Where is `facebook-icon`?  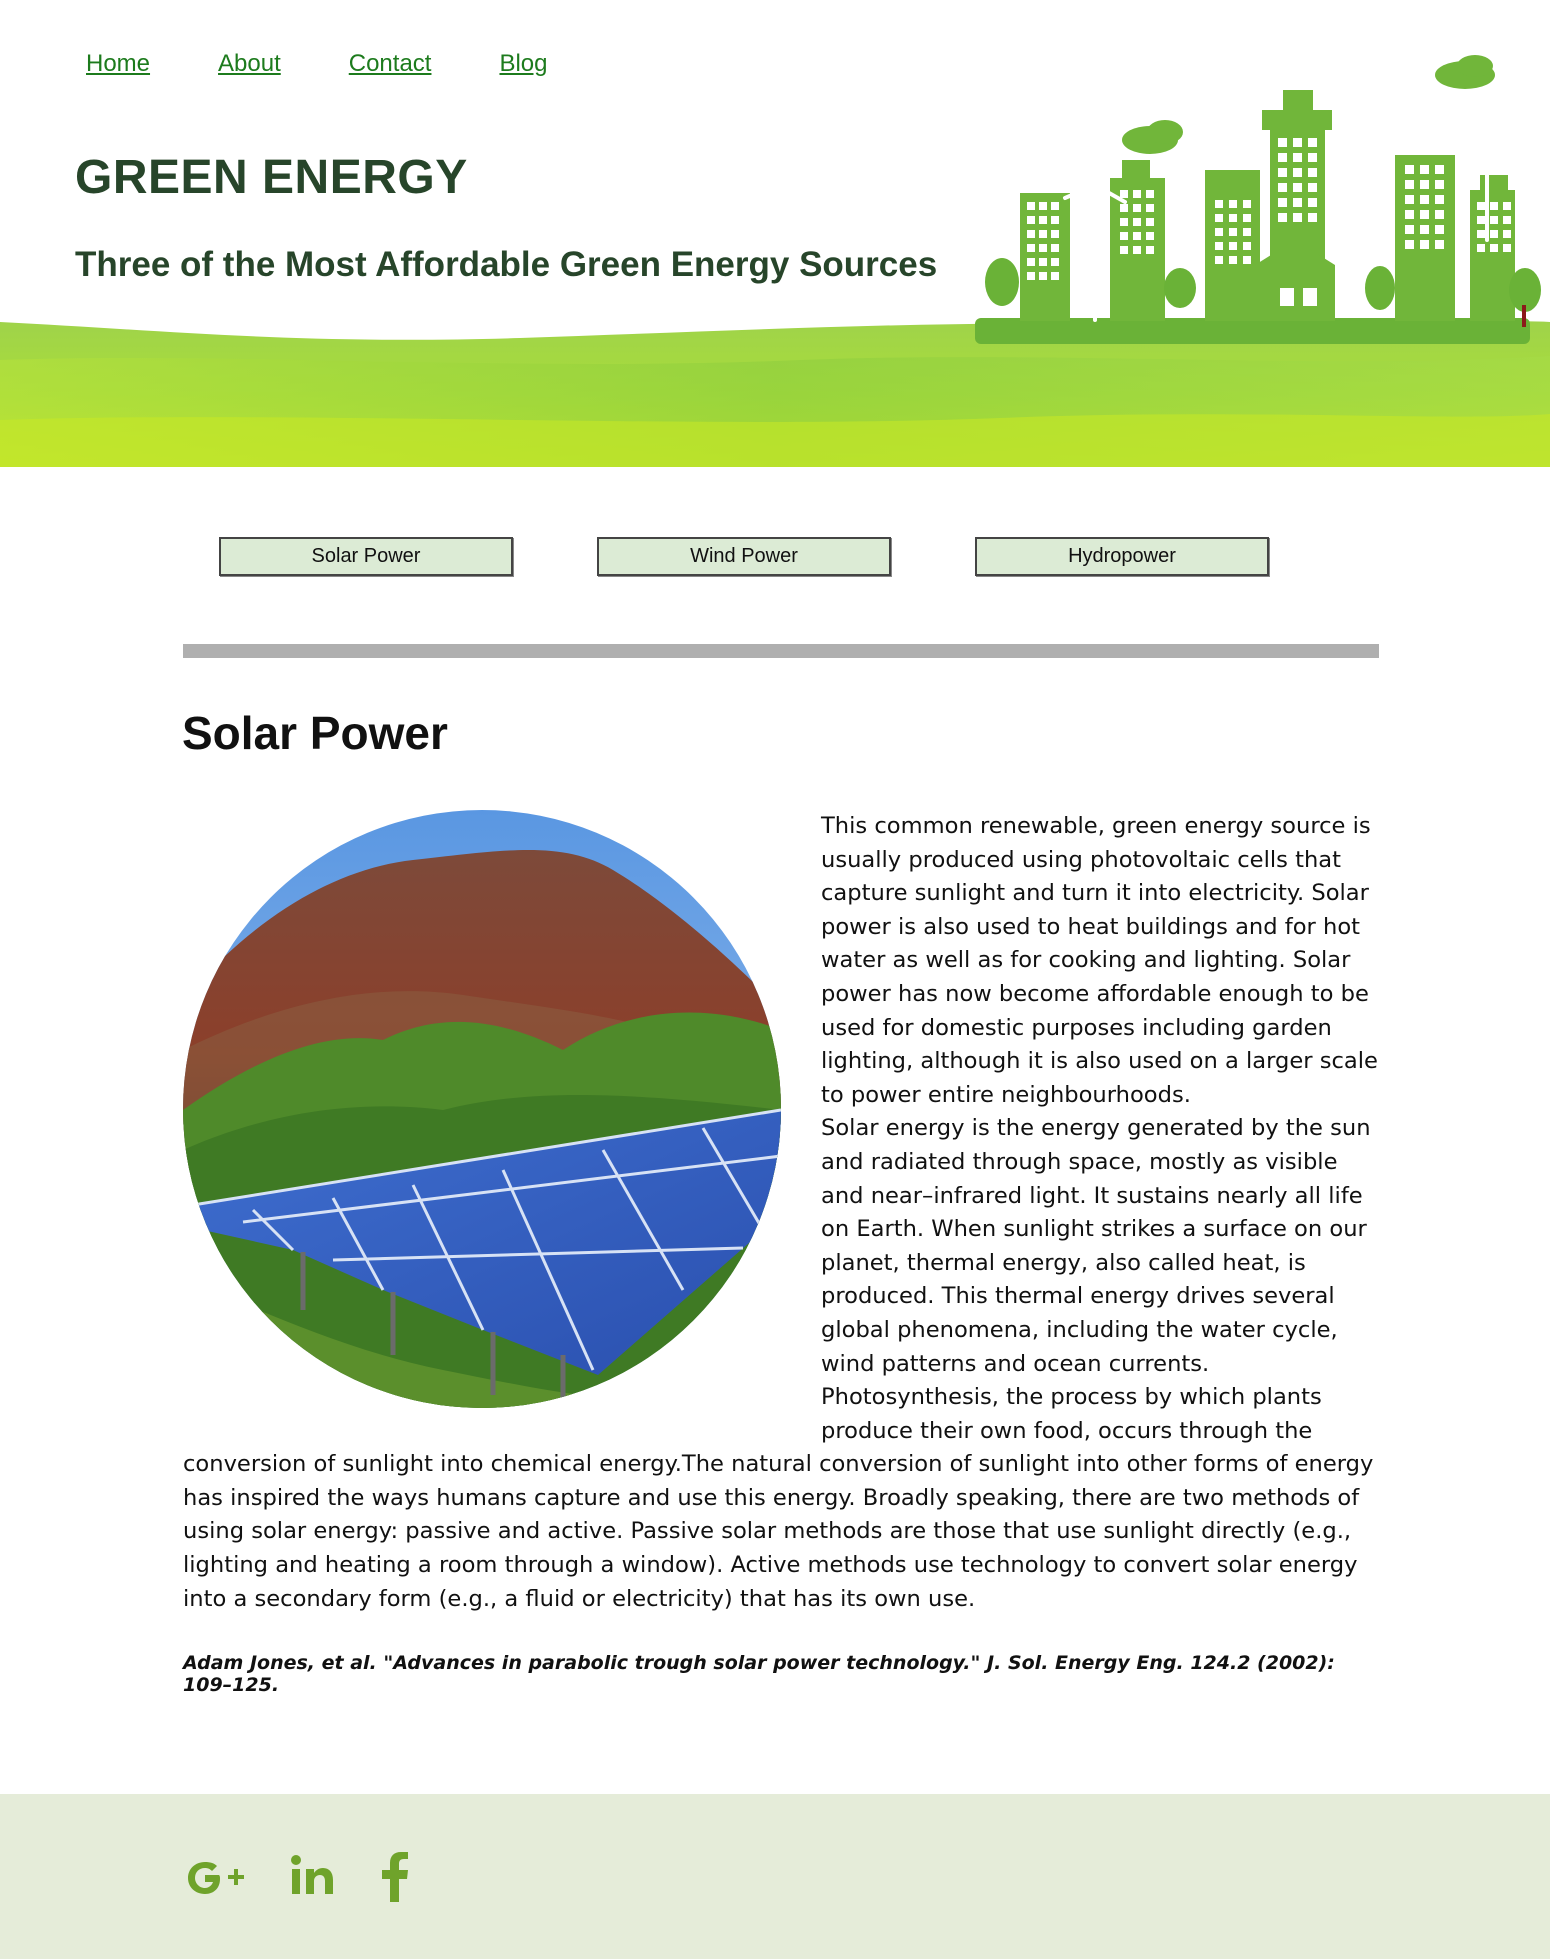
facebook-icon is located at coordinates (395, 1877).